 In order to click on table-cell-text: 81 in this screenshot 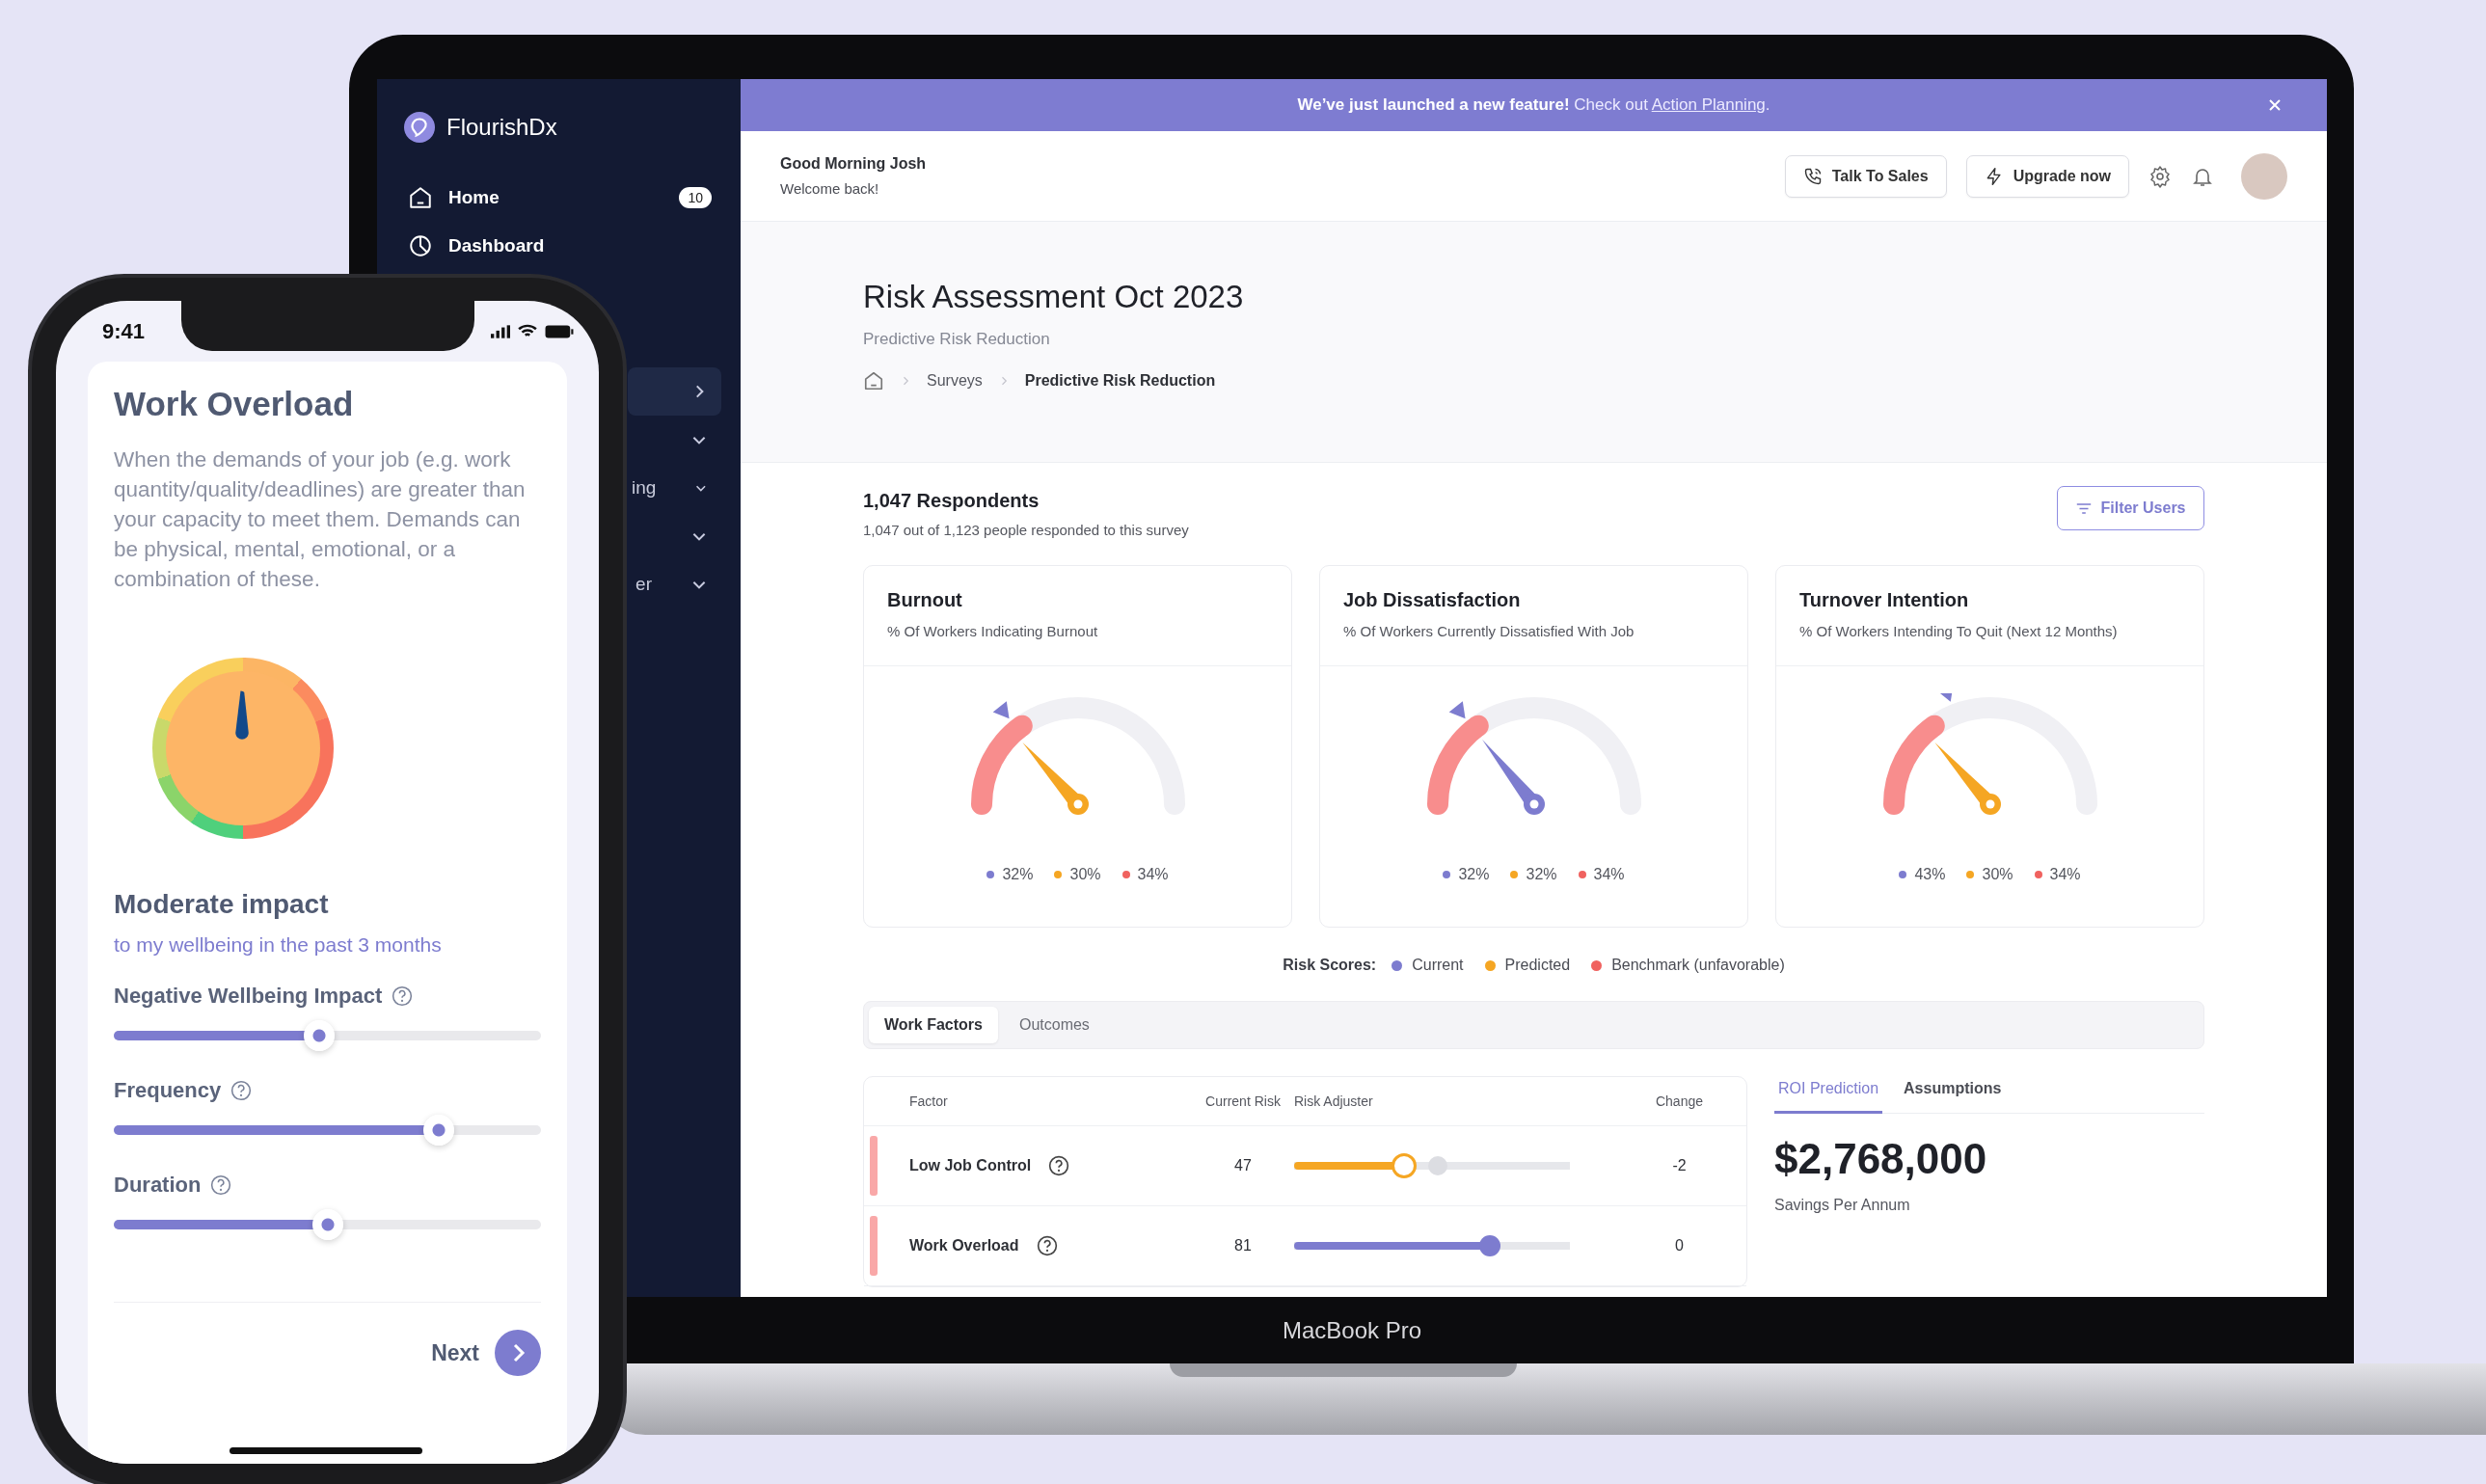, I will do `click(1243, 1246)`.